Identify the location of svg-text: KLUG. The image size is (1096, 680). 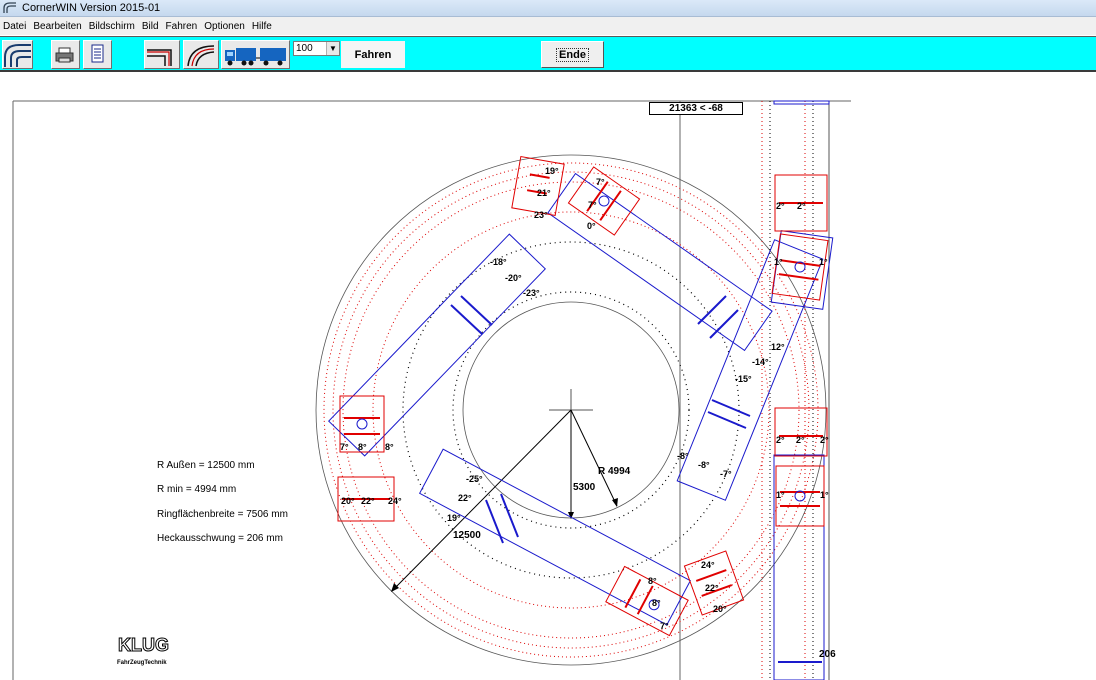
(143, 645).